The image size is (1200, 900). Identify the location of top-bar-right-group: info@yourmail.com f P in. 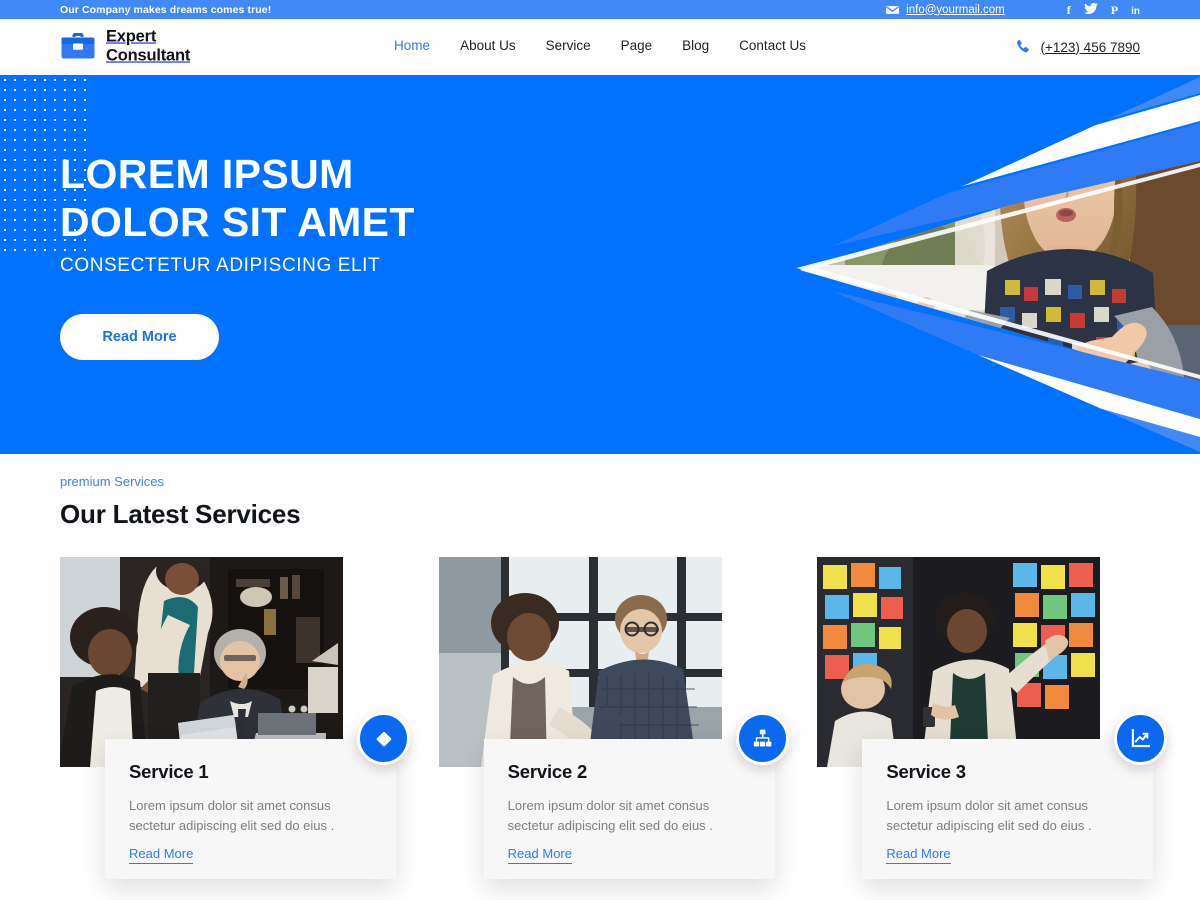
(1013, 10).